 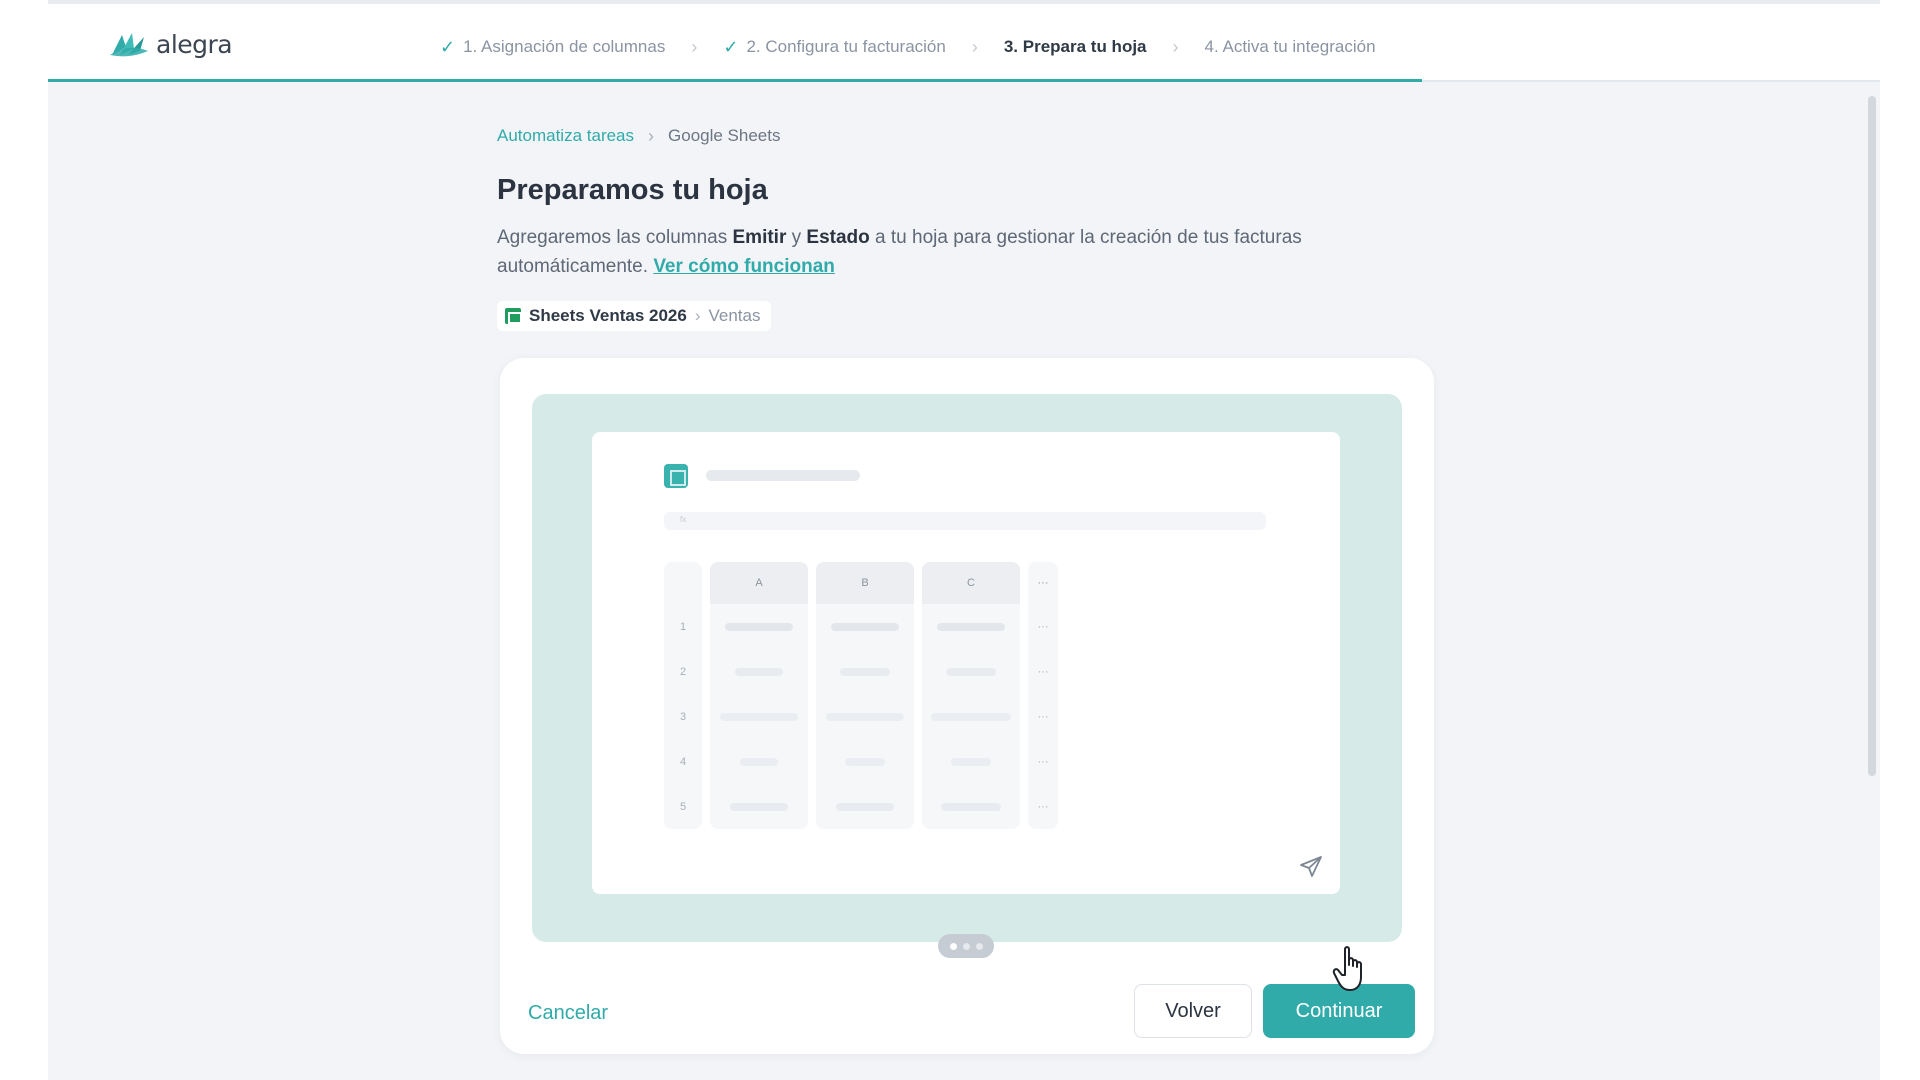 I want to click on formula-prefix: fx, so click(x=683, y=519).